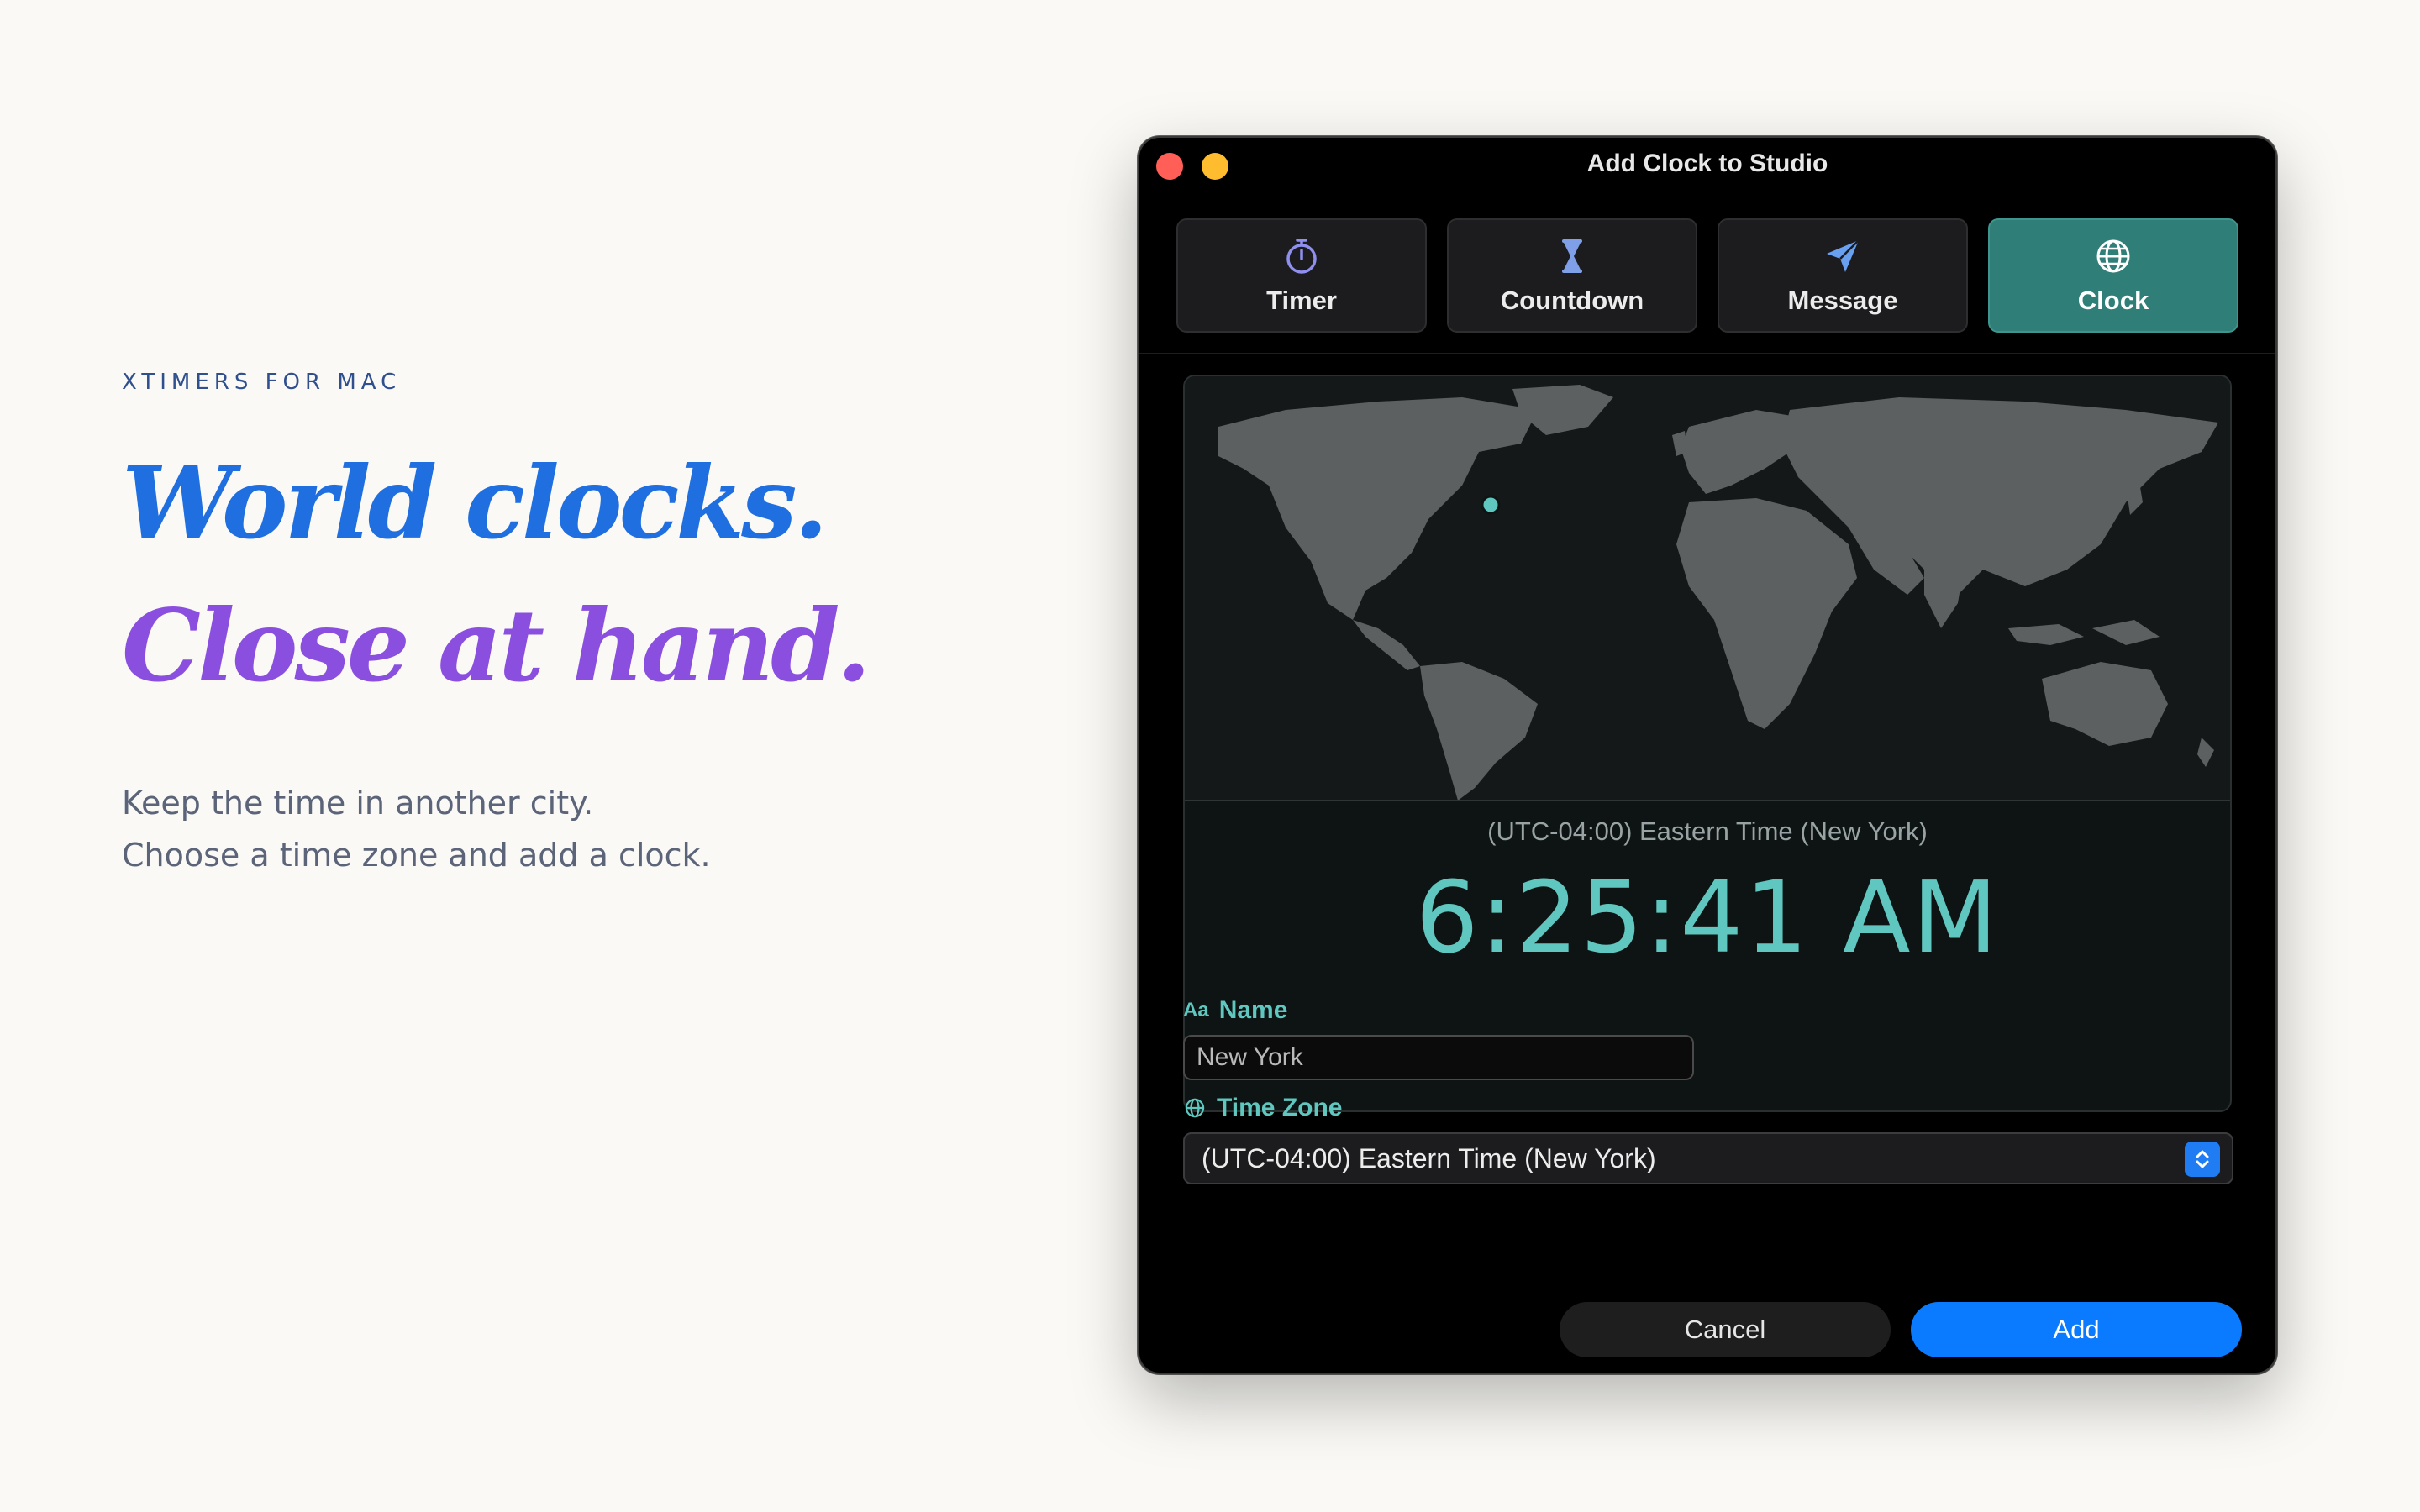 This screenshot has width=2420, height=1512. I want to click on tab-countdown: Countdown, so click(1572, 275).